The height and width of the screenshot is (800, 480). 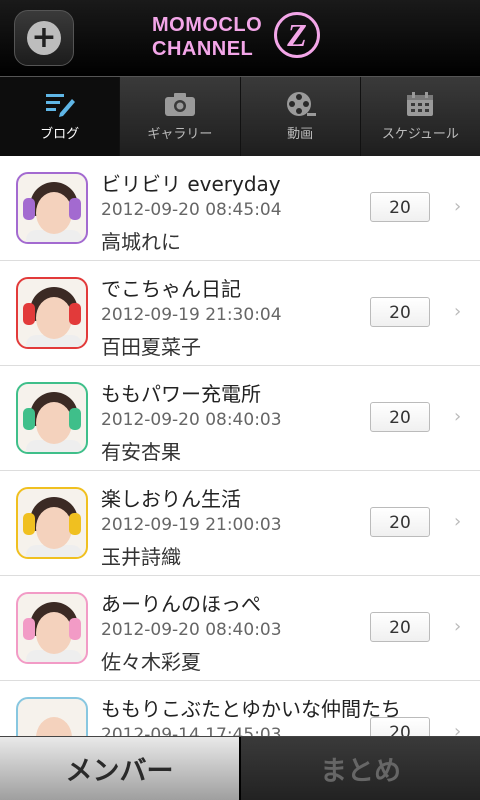 I want to click on add-button: +, so click(x=44, y=38).